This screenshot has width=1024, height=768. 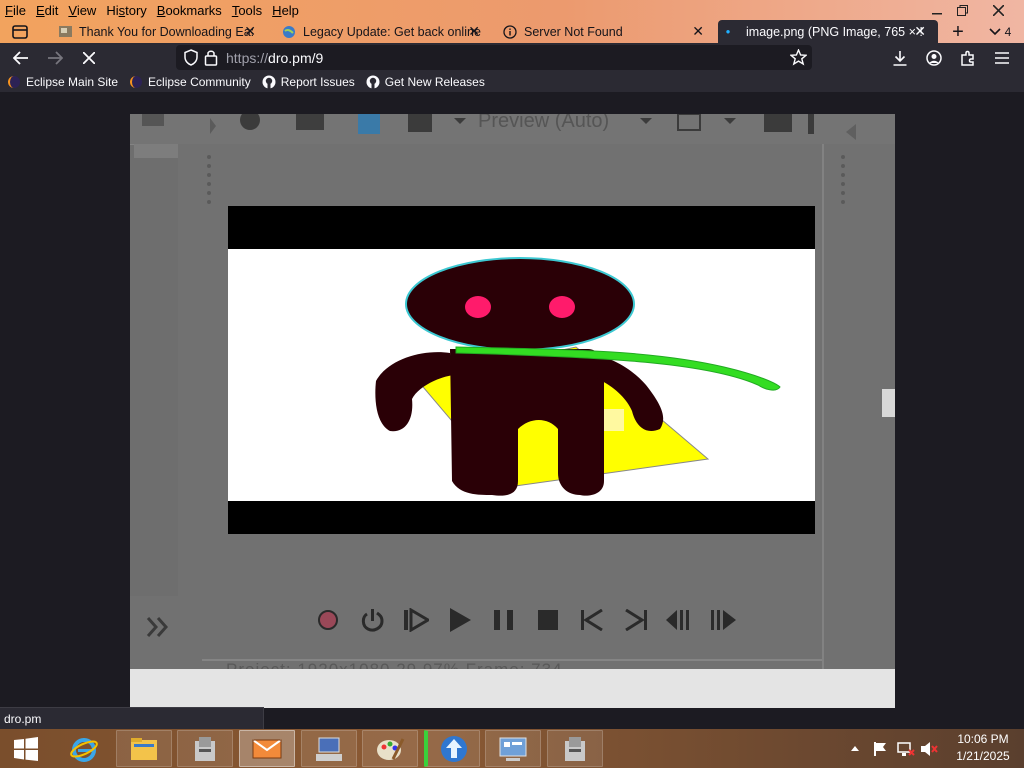 I want to click on step-back-button, so click(x=680, y=620).